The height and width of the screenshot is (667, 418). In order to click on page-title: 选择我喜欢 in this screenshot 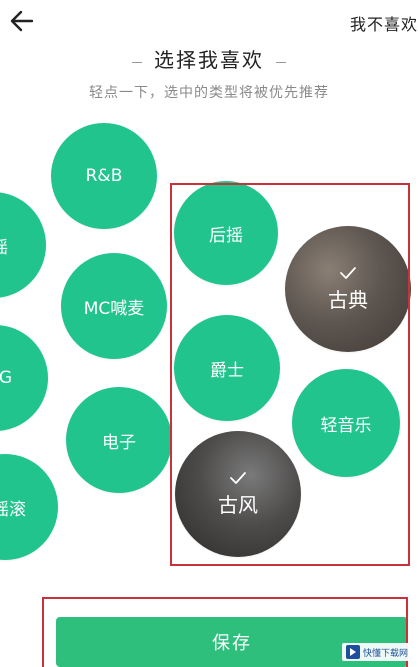, I will do `click(209, 60)`.